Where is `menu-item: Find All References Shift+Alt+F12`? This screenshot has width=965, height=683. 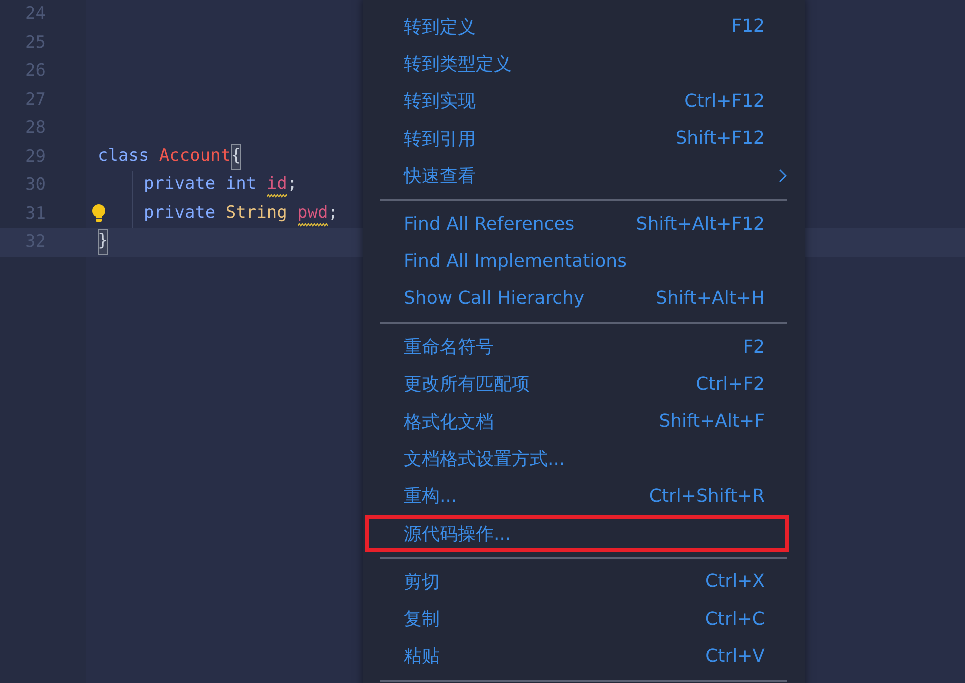 menu-item: Find All References Shift+Alt+F12 is located at coordinates (577, 224).